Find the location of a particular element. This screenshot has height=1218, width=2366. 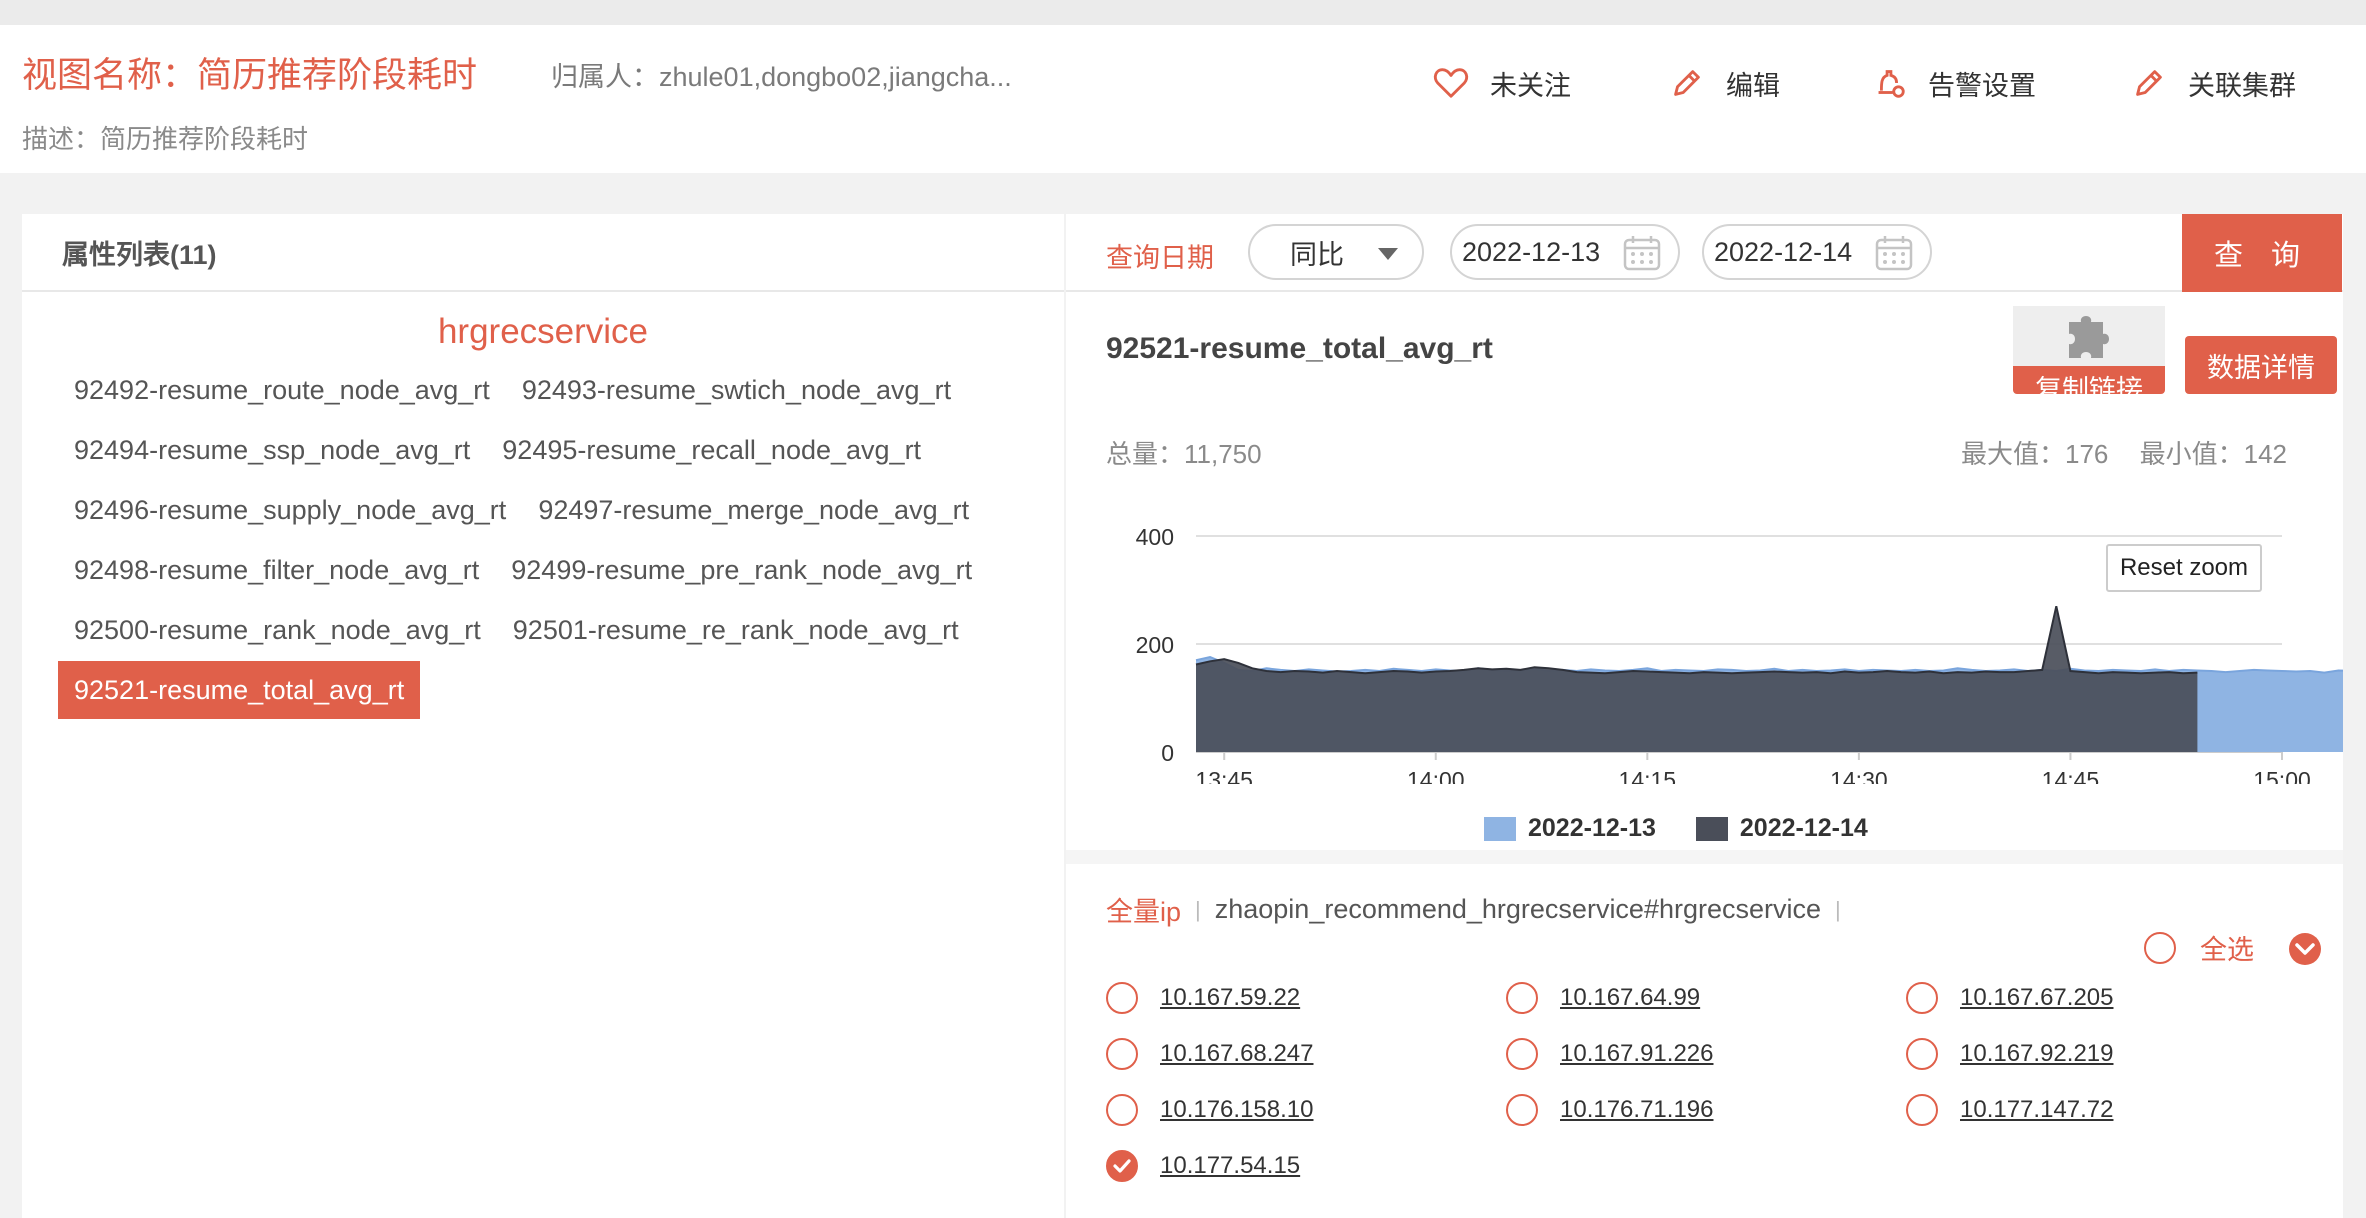

link-cluster-label: 关联集群 is located at coordinates (2242, 85).